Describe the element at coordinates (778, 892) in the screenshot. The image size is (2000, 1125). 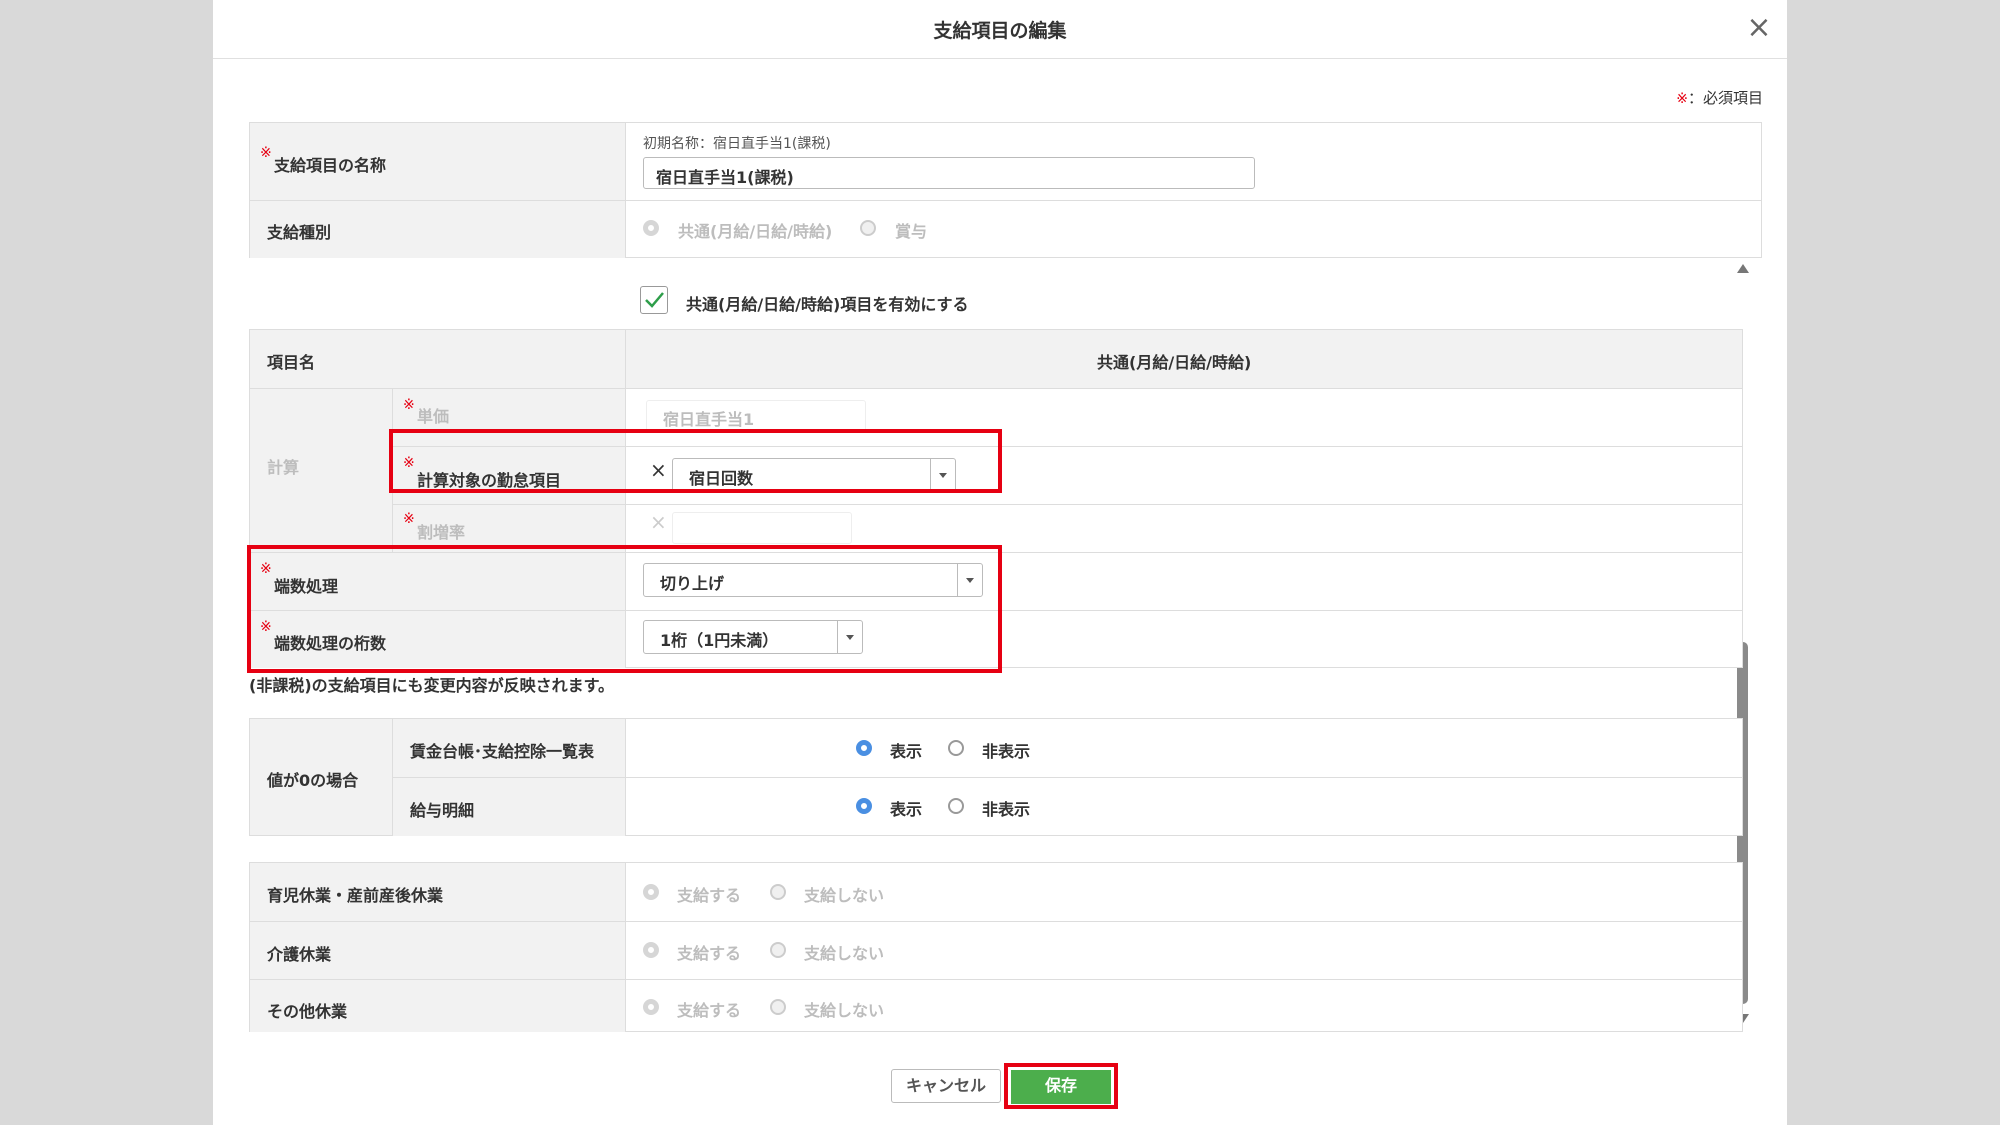
I see `childcare-nopay-radio` at that location.